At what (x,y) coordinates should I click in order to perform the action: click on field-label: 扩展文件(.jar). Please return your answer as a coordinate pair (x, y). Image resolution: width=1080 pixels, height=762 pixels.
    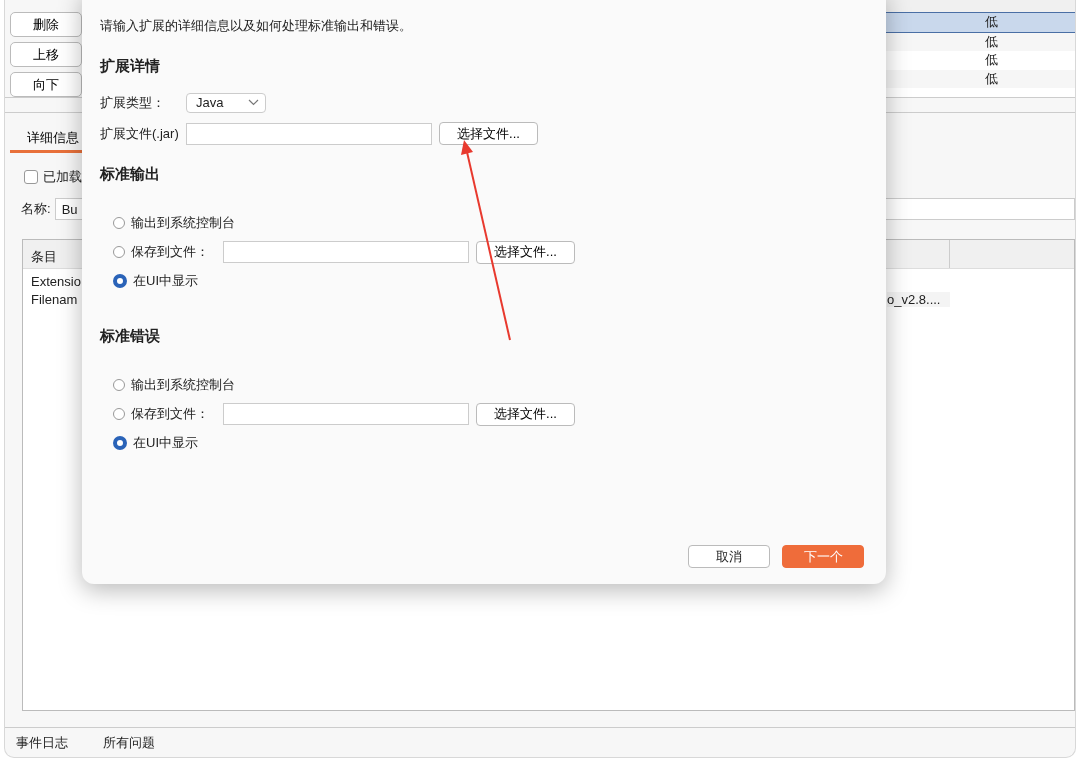
    Looking at the image, I should click on (140, 133).